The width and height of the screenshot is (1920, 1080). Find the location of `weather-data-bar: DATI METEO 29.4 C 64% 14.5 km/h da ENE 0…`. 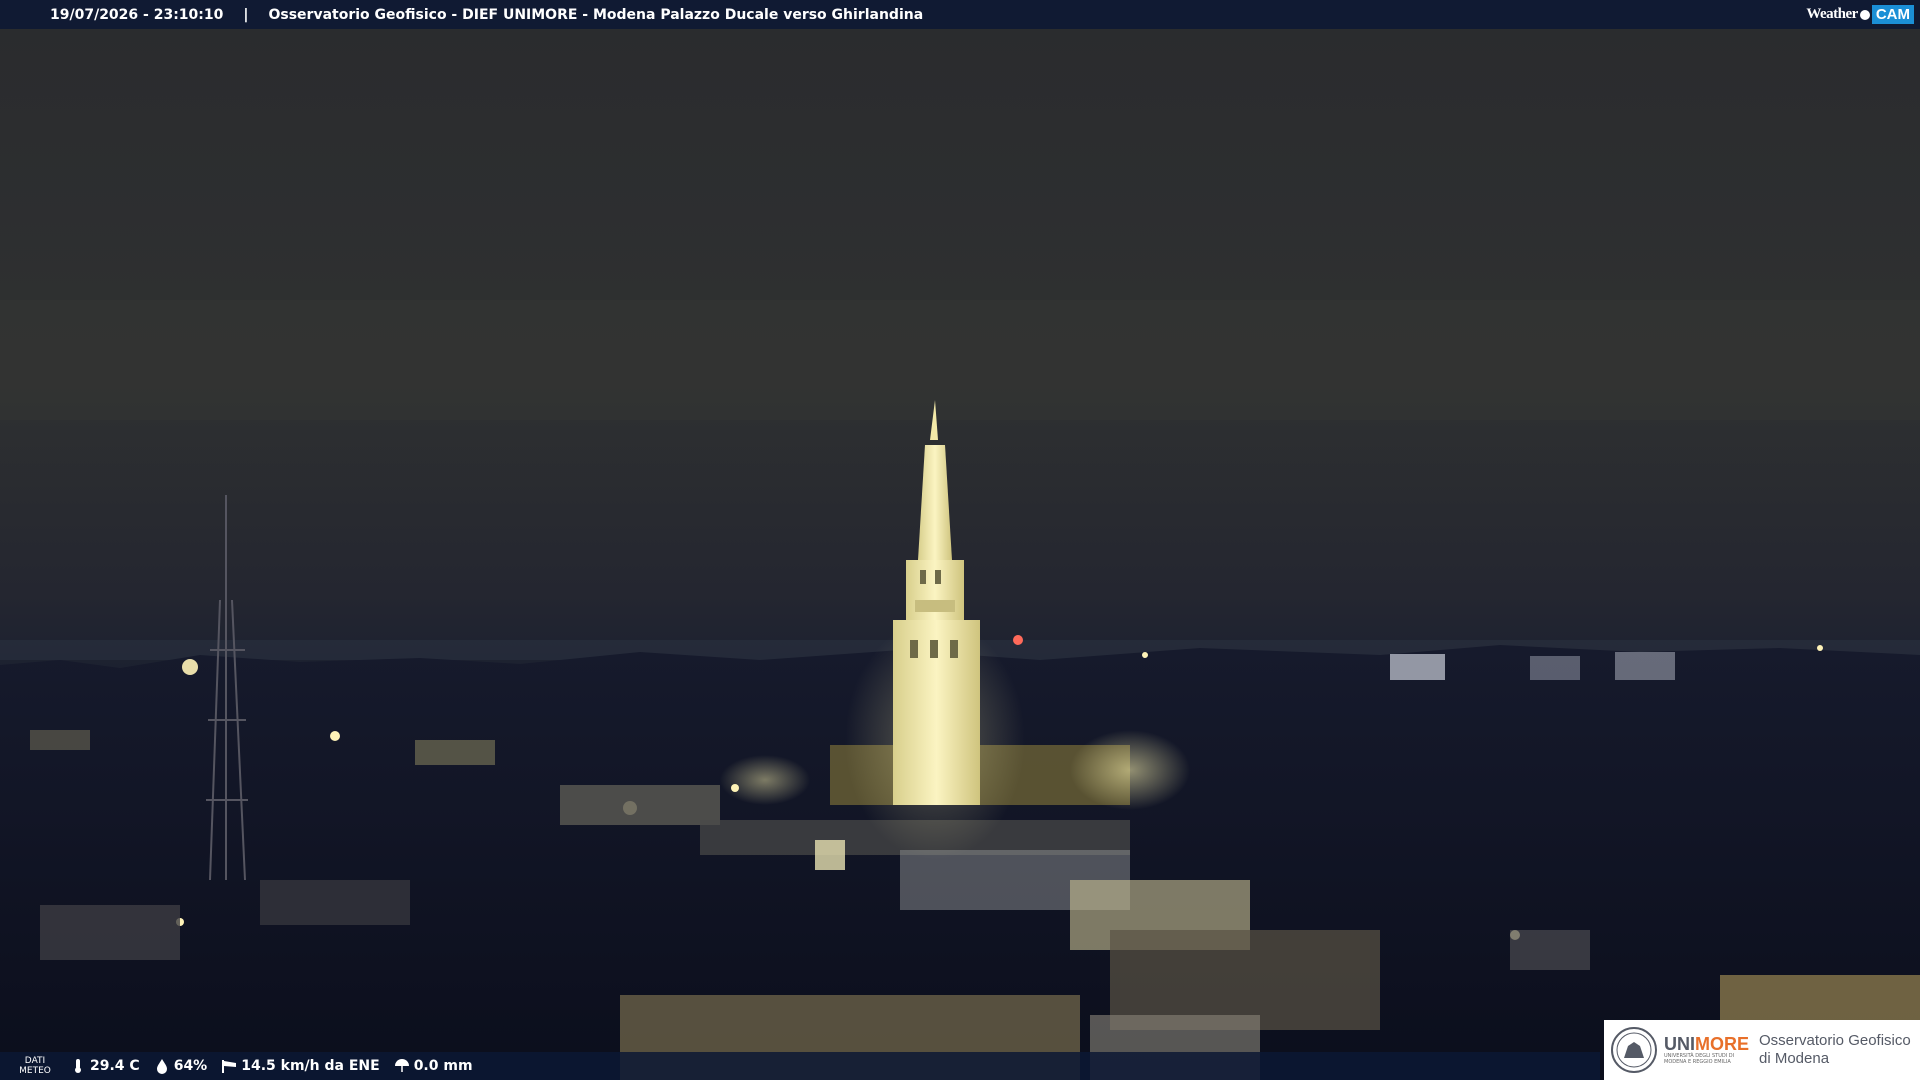

weather-data-bar: DATI METEO 29.4 C 64% 14.5 km/h da ENE 0… is located at coordinates (800, 1066).